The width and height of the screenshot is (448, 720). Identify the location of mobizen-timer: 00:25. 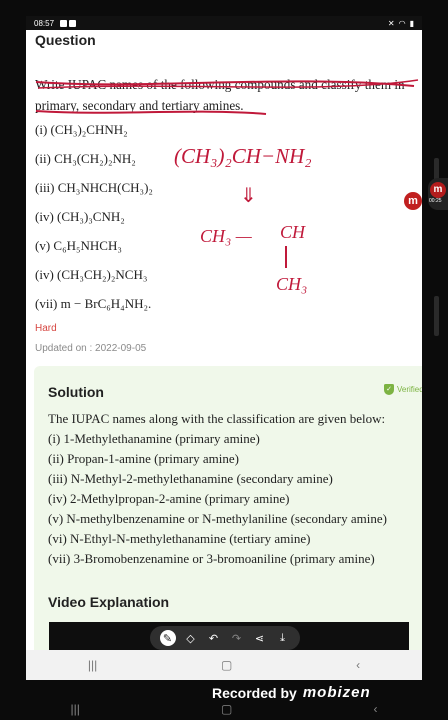
(435, 201).